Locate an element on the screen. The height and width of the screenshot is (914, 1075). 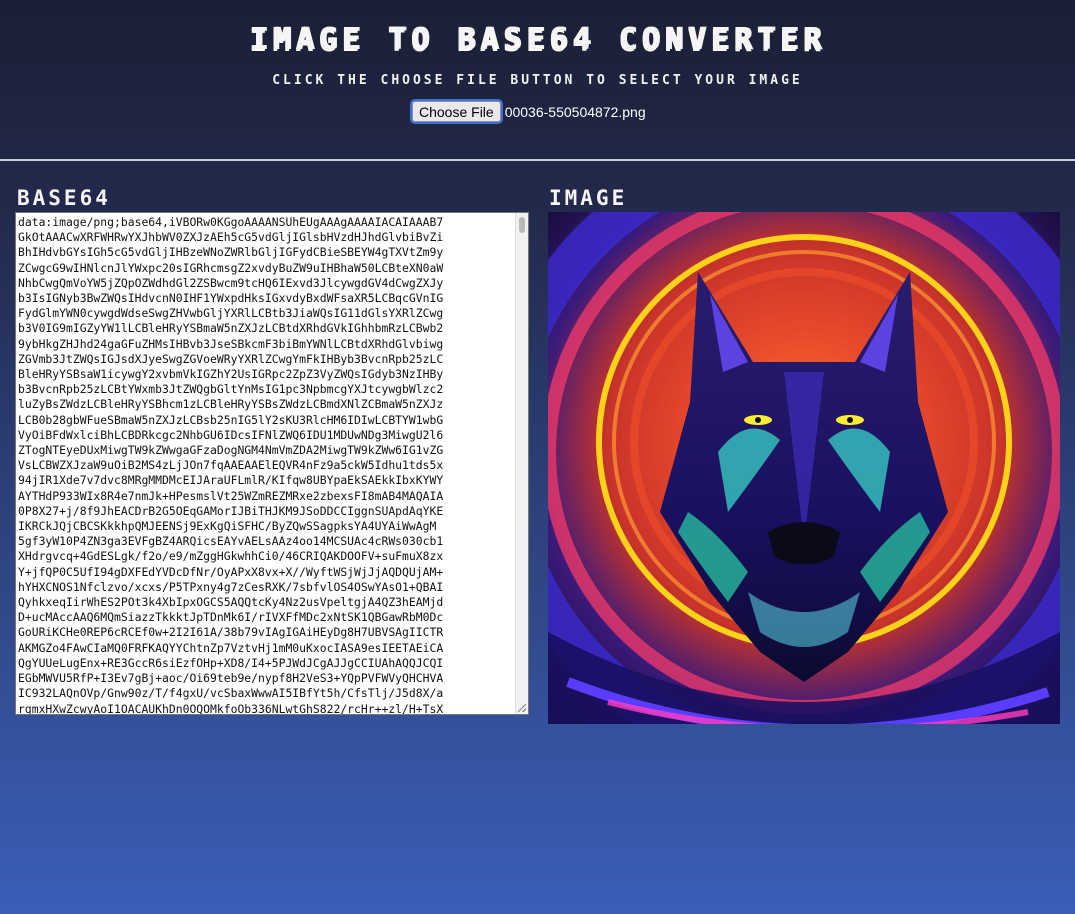
textarea-scrollbar is located at coordinates (521, 463).